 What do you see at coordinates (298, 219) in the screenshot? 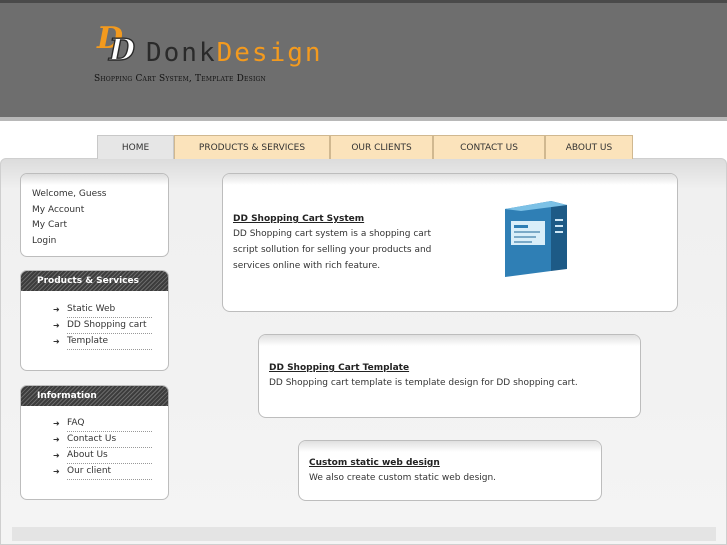
I see `feature-title-link: DD Shopping Cart System` at bounding box center [298, 219].